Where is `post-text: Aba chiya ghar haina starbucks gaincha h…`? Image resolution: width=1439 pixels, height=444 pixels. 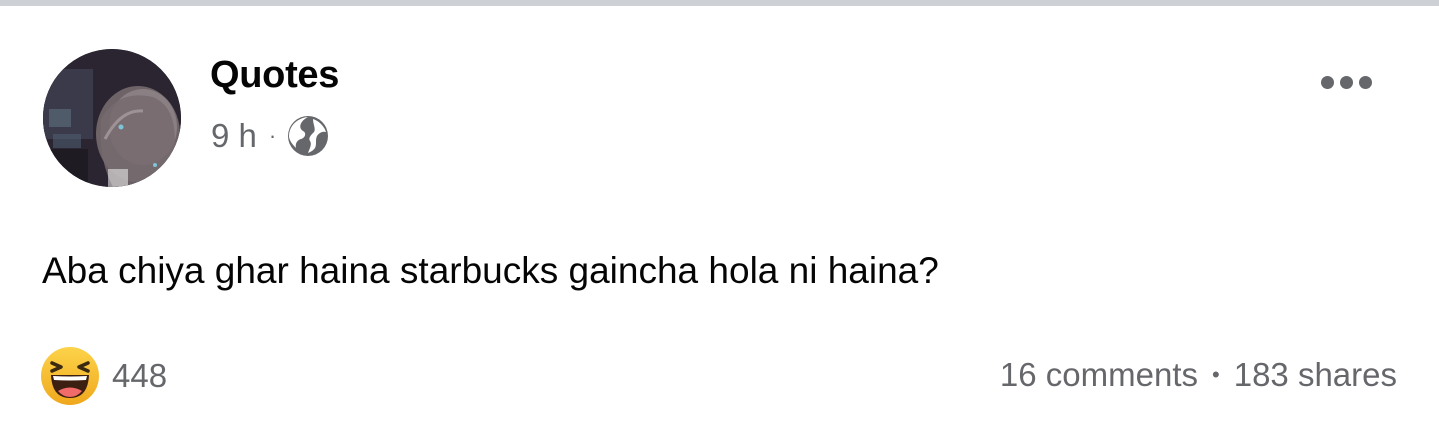
post-text: Aba chiya ghar haina starbucks gaincha h… is located at coordinates (490, 270).